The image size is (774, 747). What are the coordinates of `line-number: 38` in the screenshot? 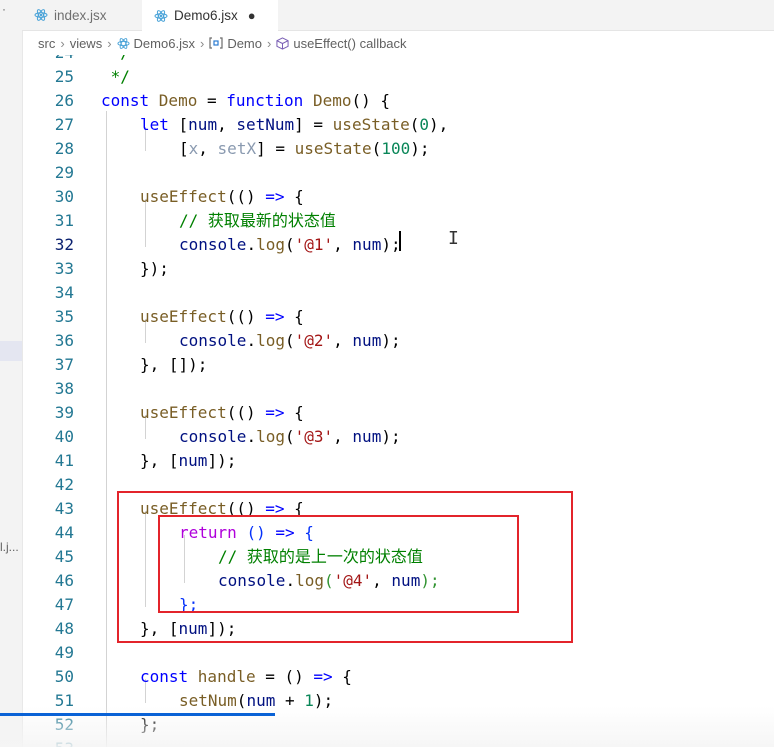 It's located at (64, 388).